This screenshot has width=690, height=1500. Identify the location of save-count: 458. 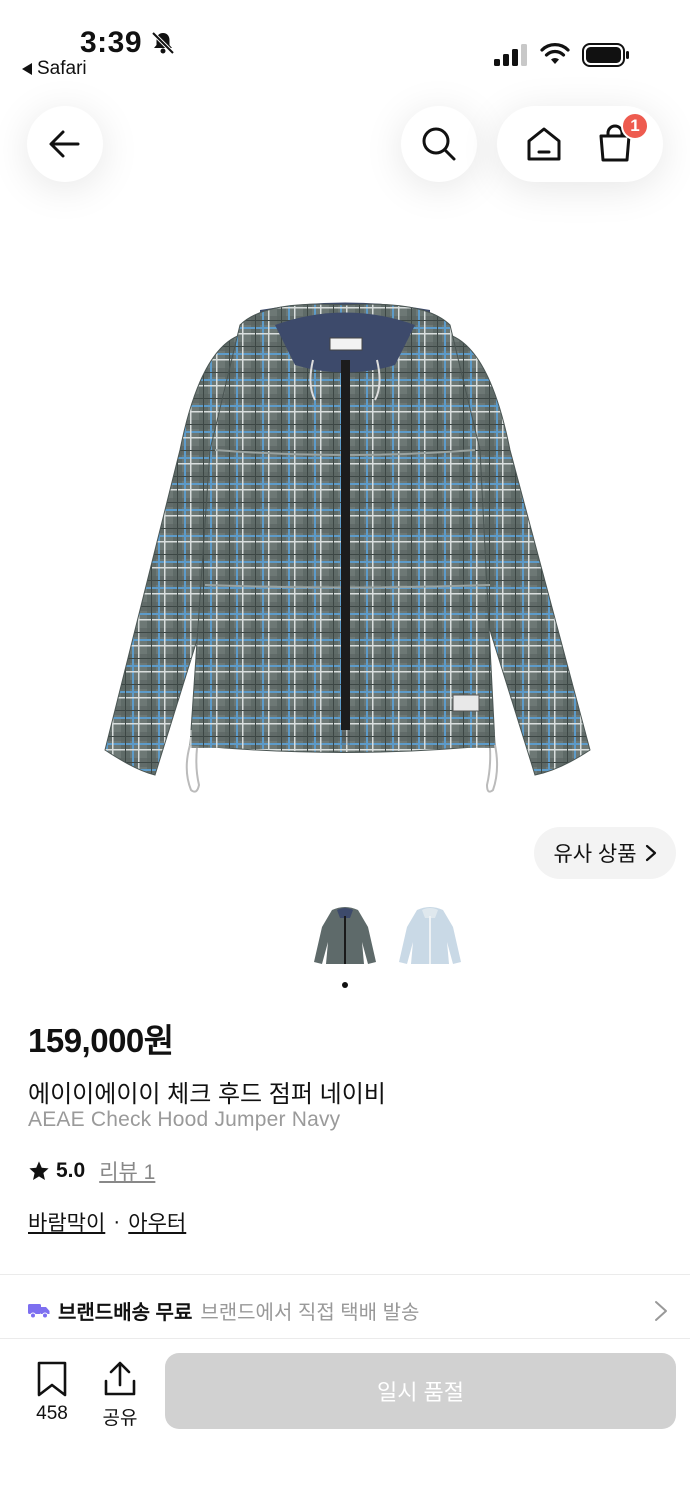
(52, 1413).